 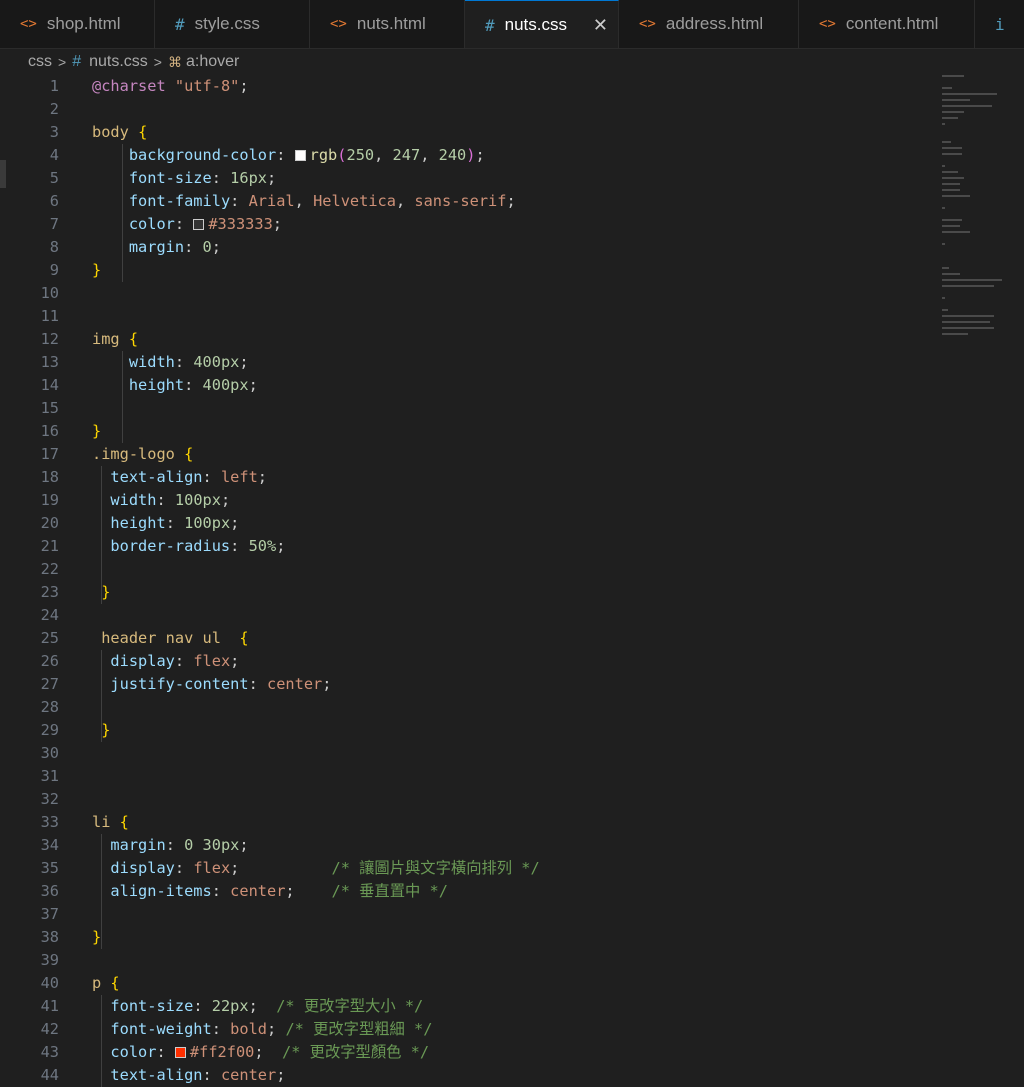 I want to click on code-line: 26 display: flex;, so click(x=468, y=661).